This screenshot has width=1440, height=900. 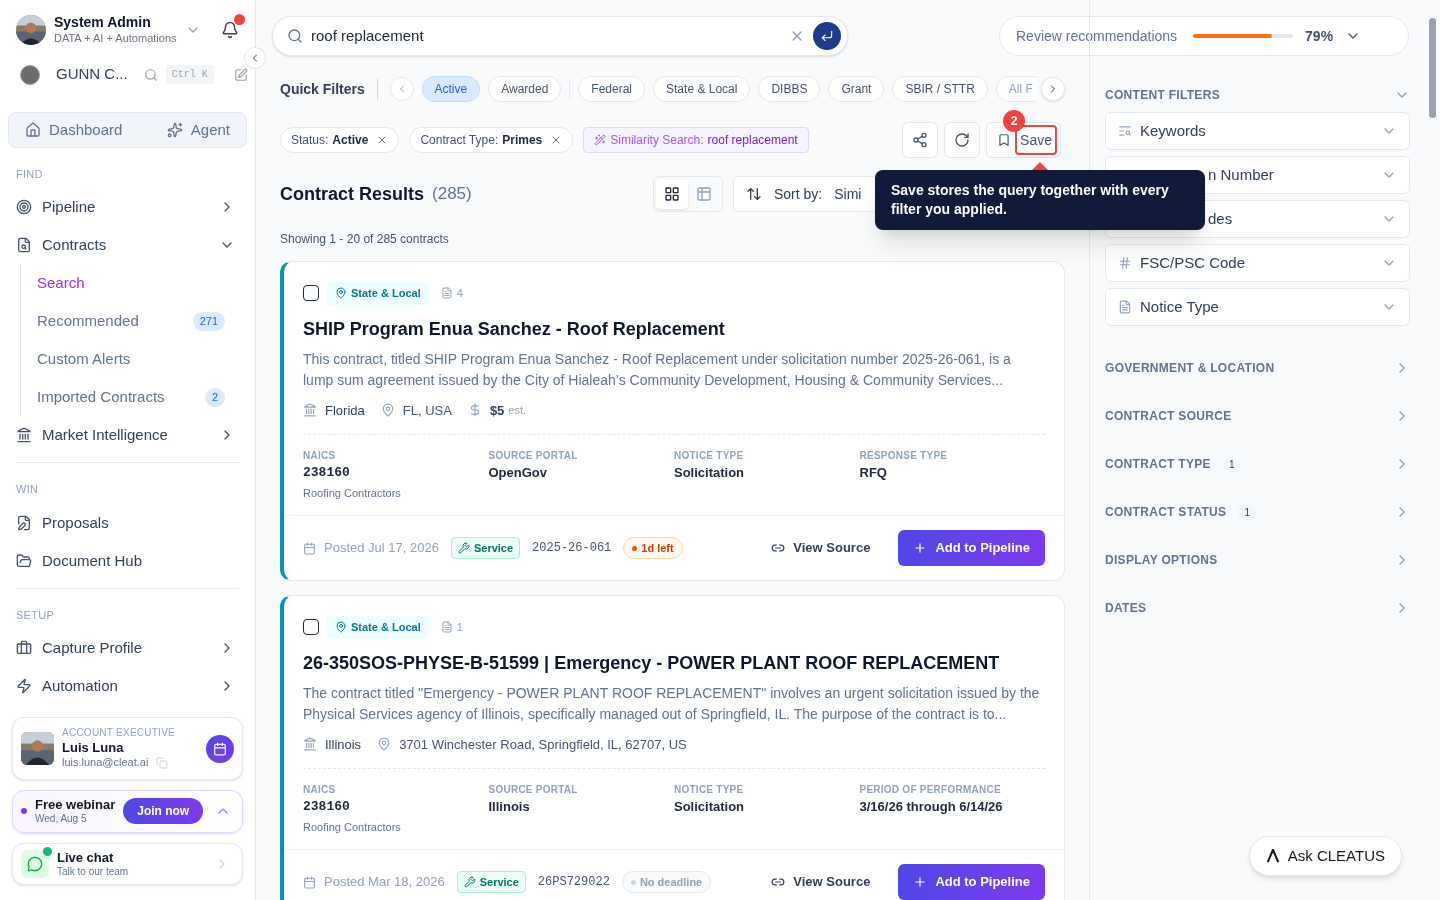 What do you see at coordinates (127, 207) in the screenshot?
I see `nav-item: Pipeline` at bounding box center [127, 207].